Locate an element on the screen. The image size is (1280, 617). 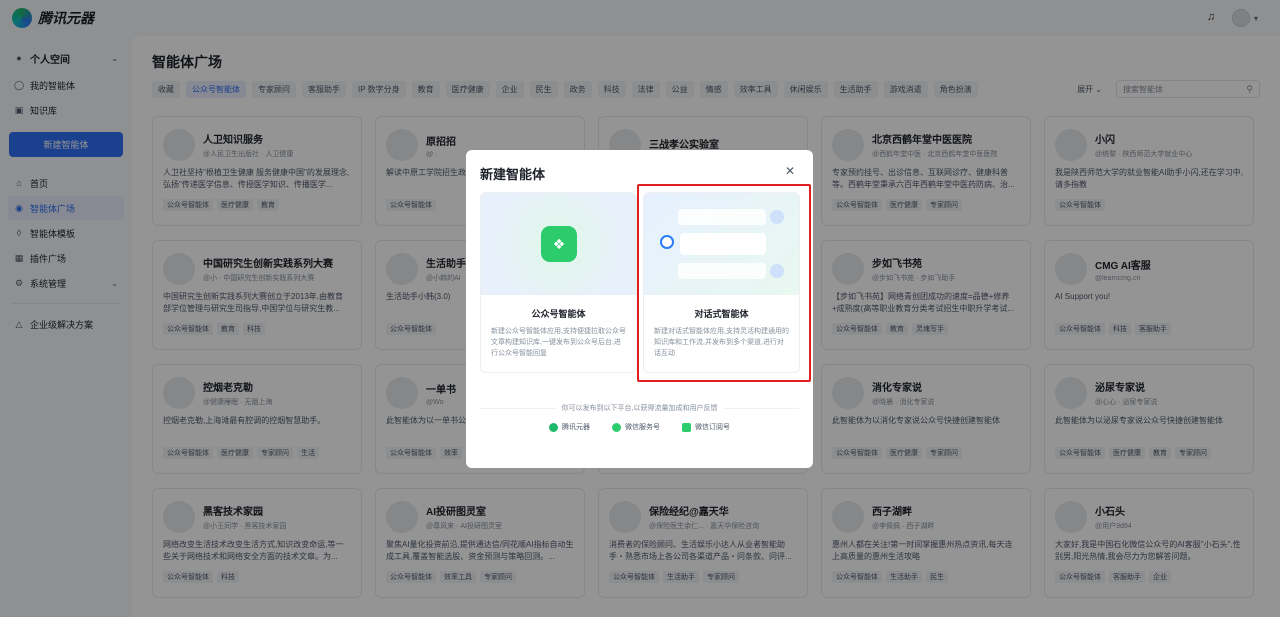
wechat-icon: ❖ is located at coordinates (559, 244).